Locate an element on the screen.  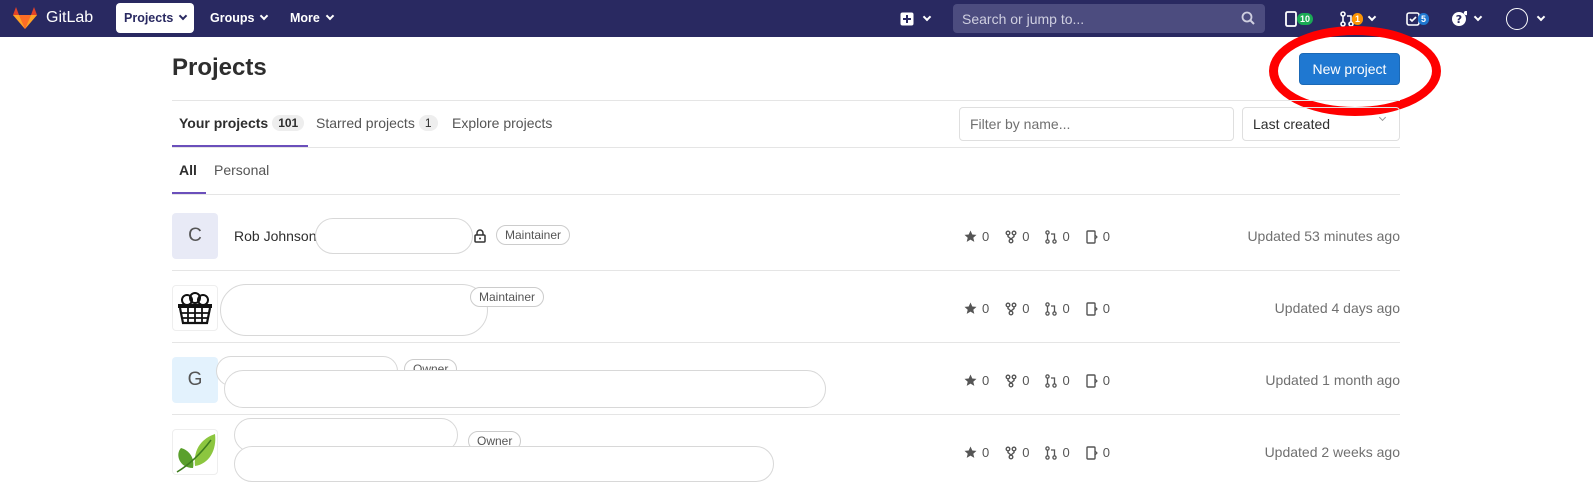
updated-time: Updated 1 month ago is located at coordinates (1332, 380).